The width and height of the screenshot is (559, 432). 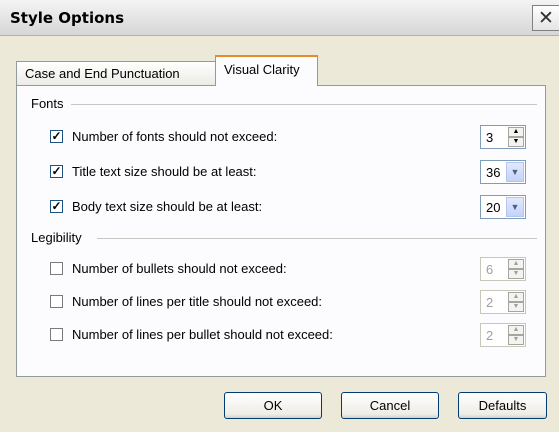 I want to click on tab-case-and-end-punctuation: Case and End Punctuation, so click(x=116, y=73).